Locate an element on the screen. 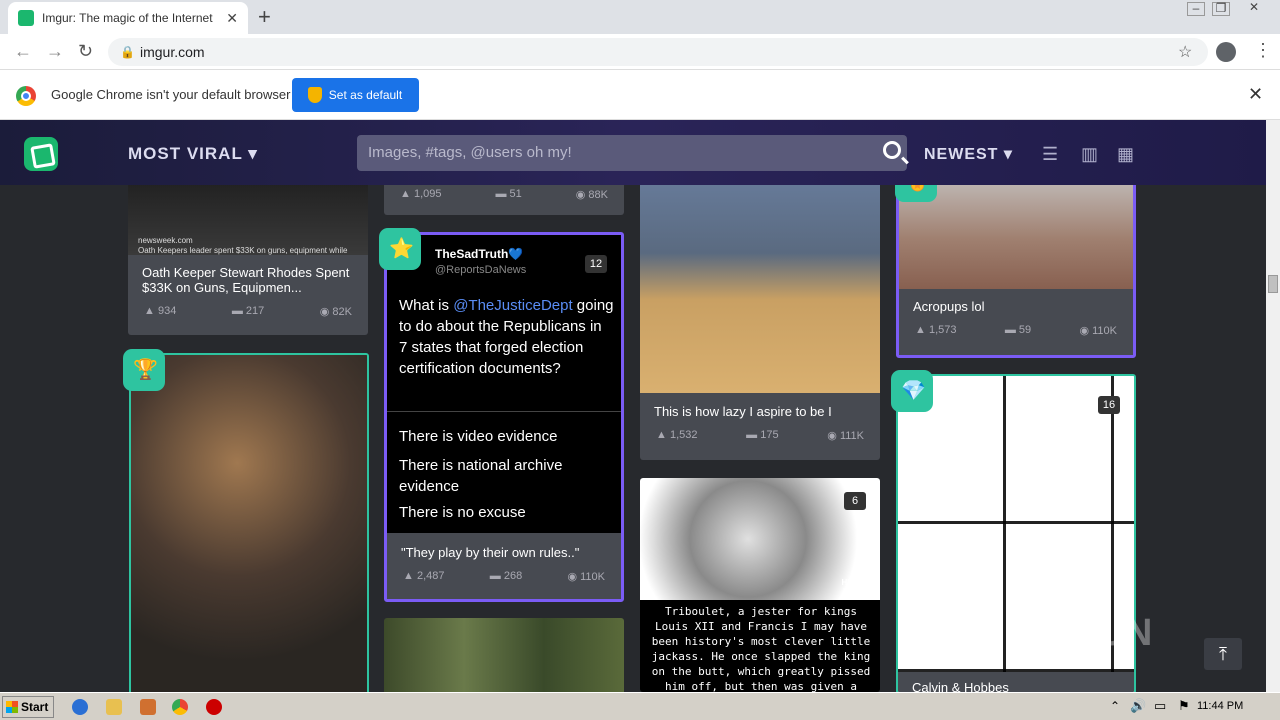 The width and height of the screenshot is (1280, 720). start-button: Start is located at coordinates (28, 707).